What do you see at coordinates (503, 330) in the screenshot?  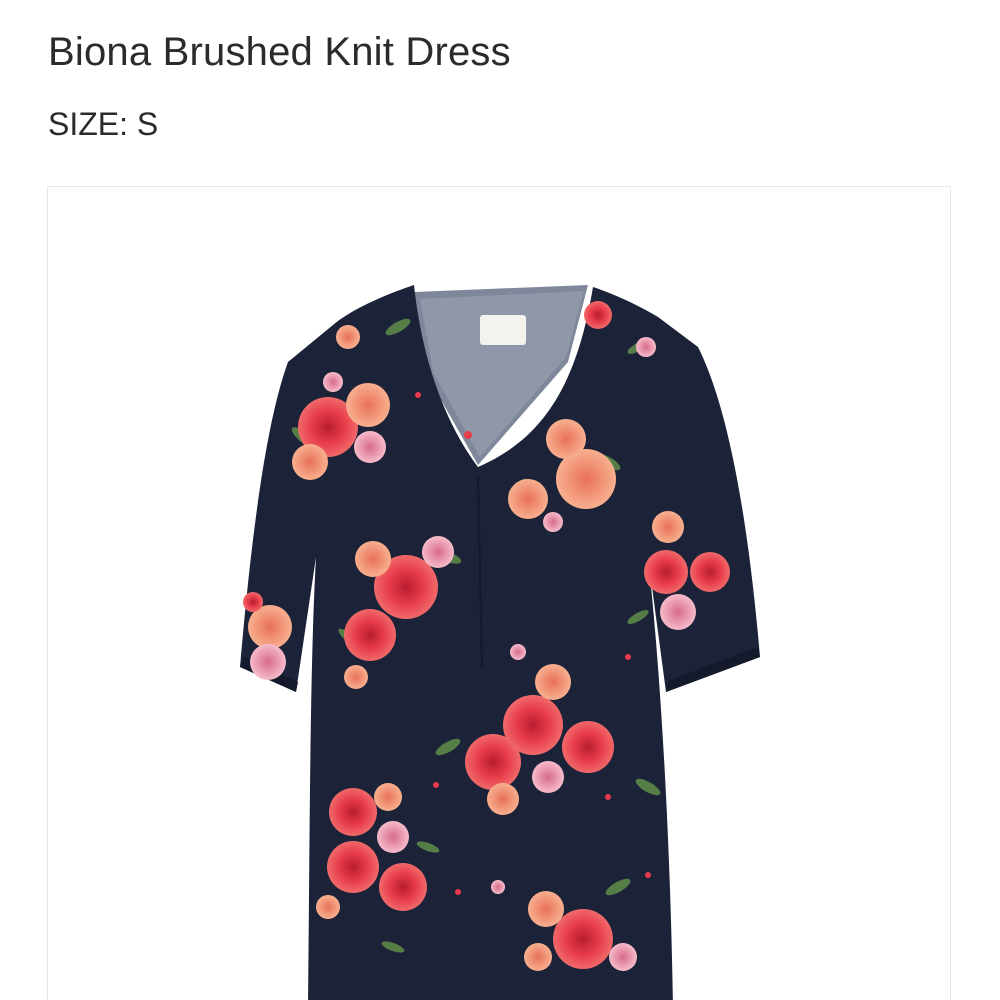 I see `label-tag` at bounding box center [503, 330].